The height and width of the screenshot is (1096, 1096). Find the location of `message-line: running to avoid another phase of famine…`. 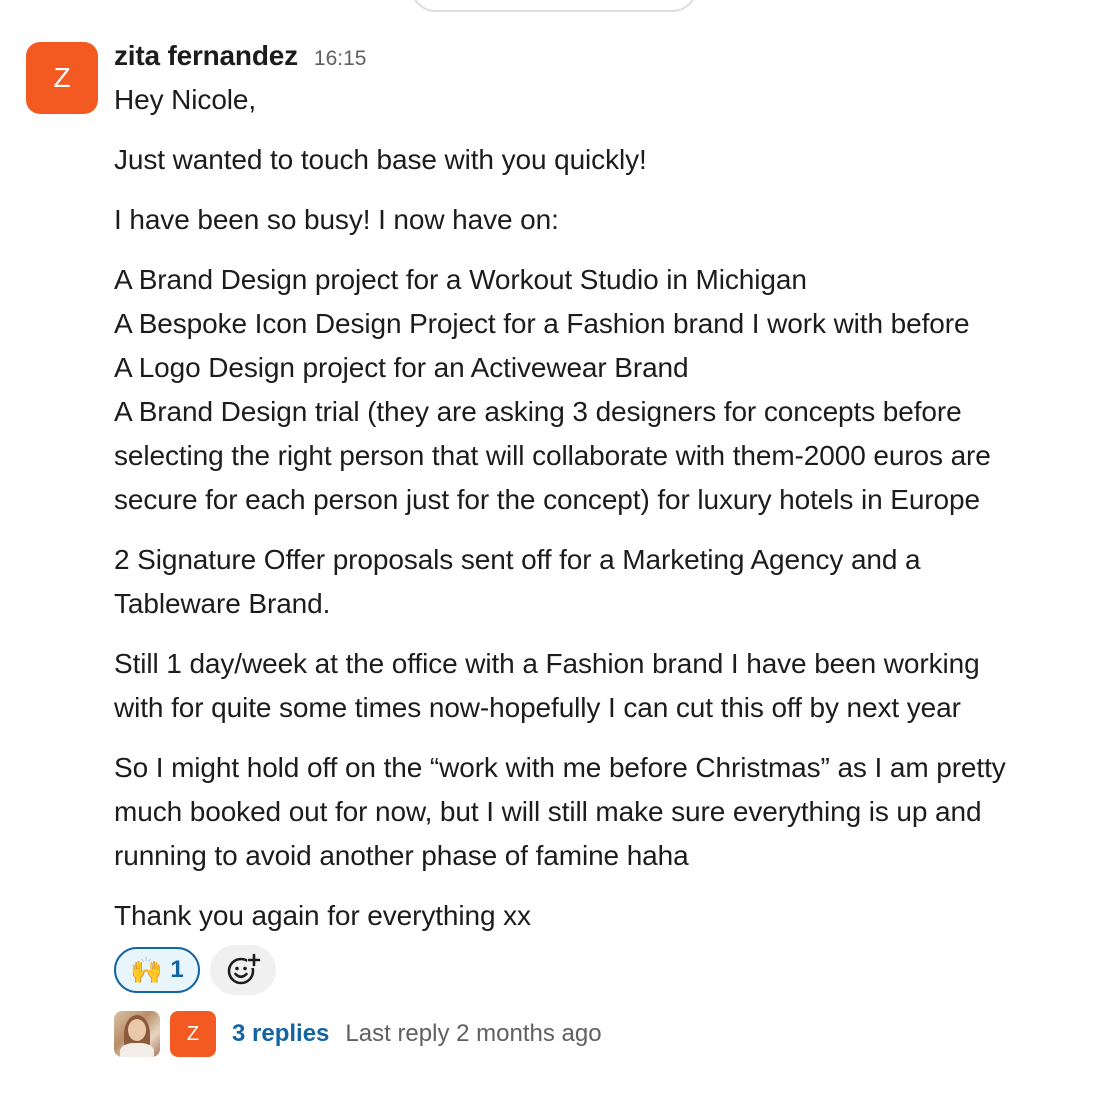

message-line: running to avoid another phase of famine… is located at coordinates (401, 855).